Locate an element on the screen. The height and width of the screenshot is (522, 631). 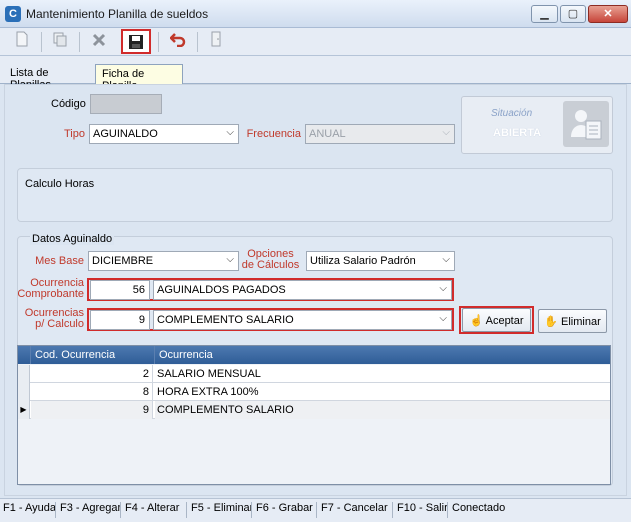
user-document-icon is located at coordinates (586, 124).